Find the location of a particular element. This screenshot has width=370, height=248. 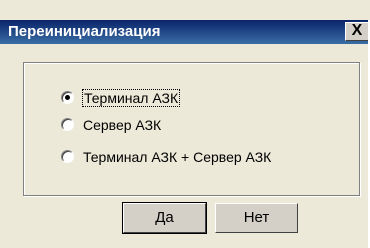

option-terminal-and-server-label: Терминал АЗК + Сервер АЗК is located at coordinates (177, 157).